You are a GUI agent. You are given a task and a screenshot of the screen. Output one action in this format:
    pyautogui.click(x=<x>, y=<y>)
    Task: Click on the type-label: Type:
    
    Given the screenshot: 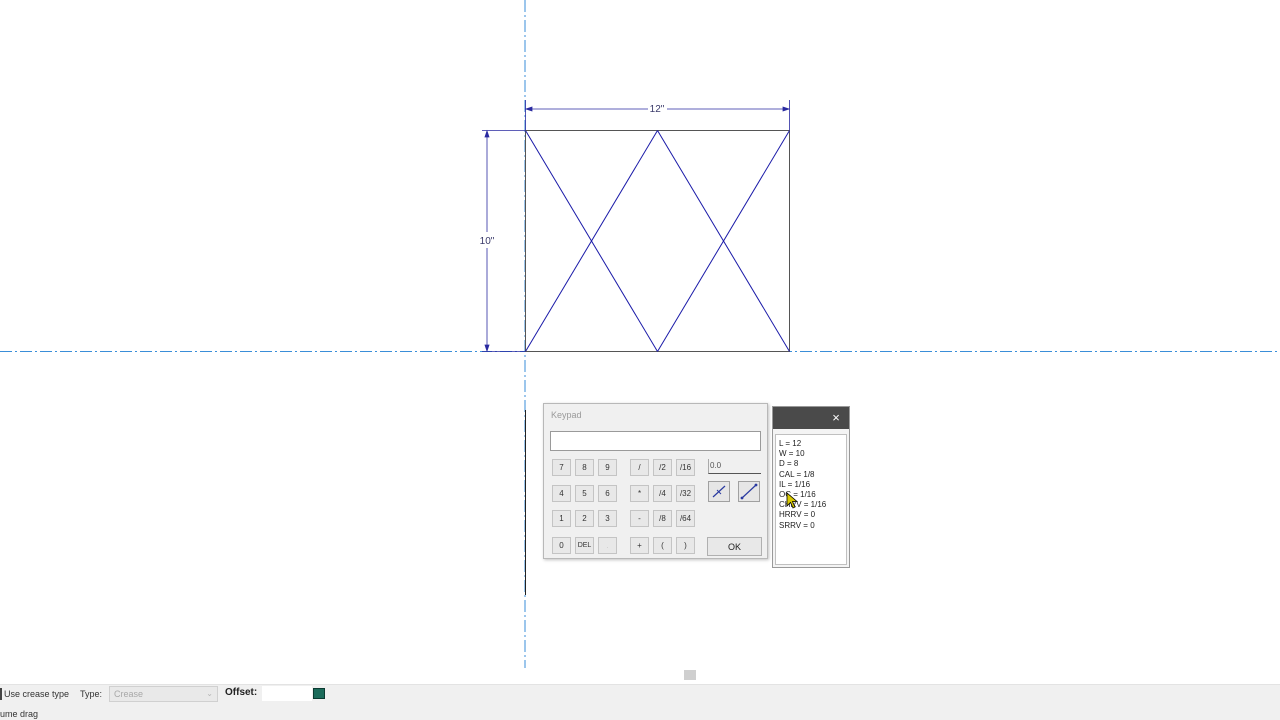 What is the action you would take?
    pyautogui.click(x=91, y=694)
    